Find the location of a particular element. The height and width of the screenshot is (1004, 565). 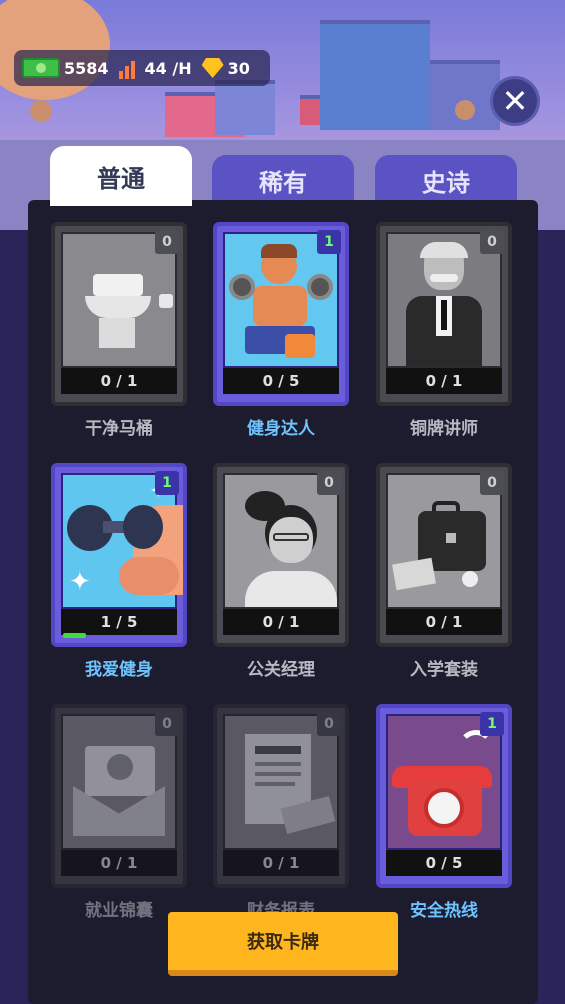

card-progress-text: 1 / 5 is located at coordinates (119, 622).